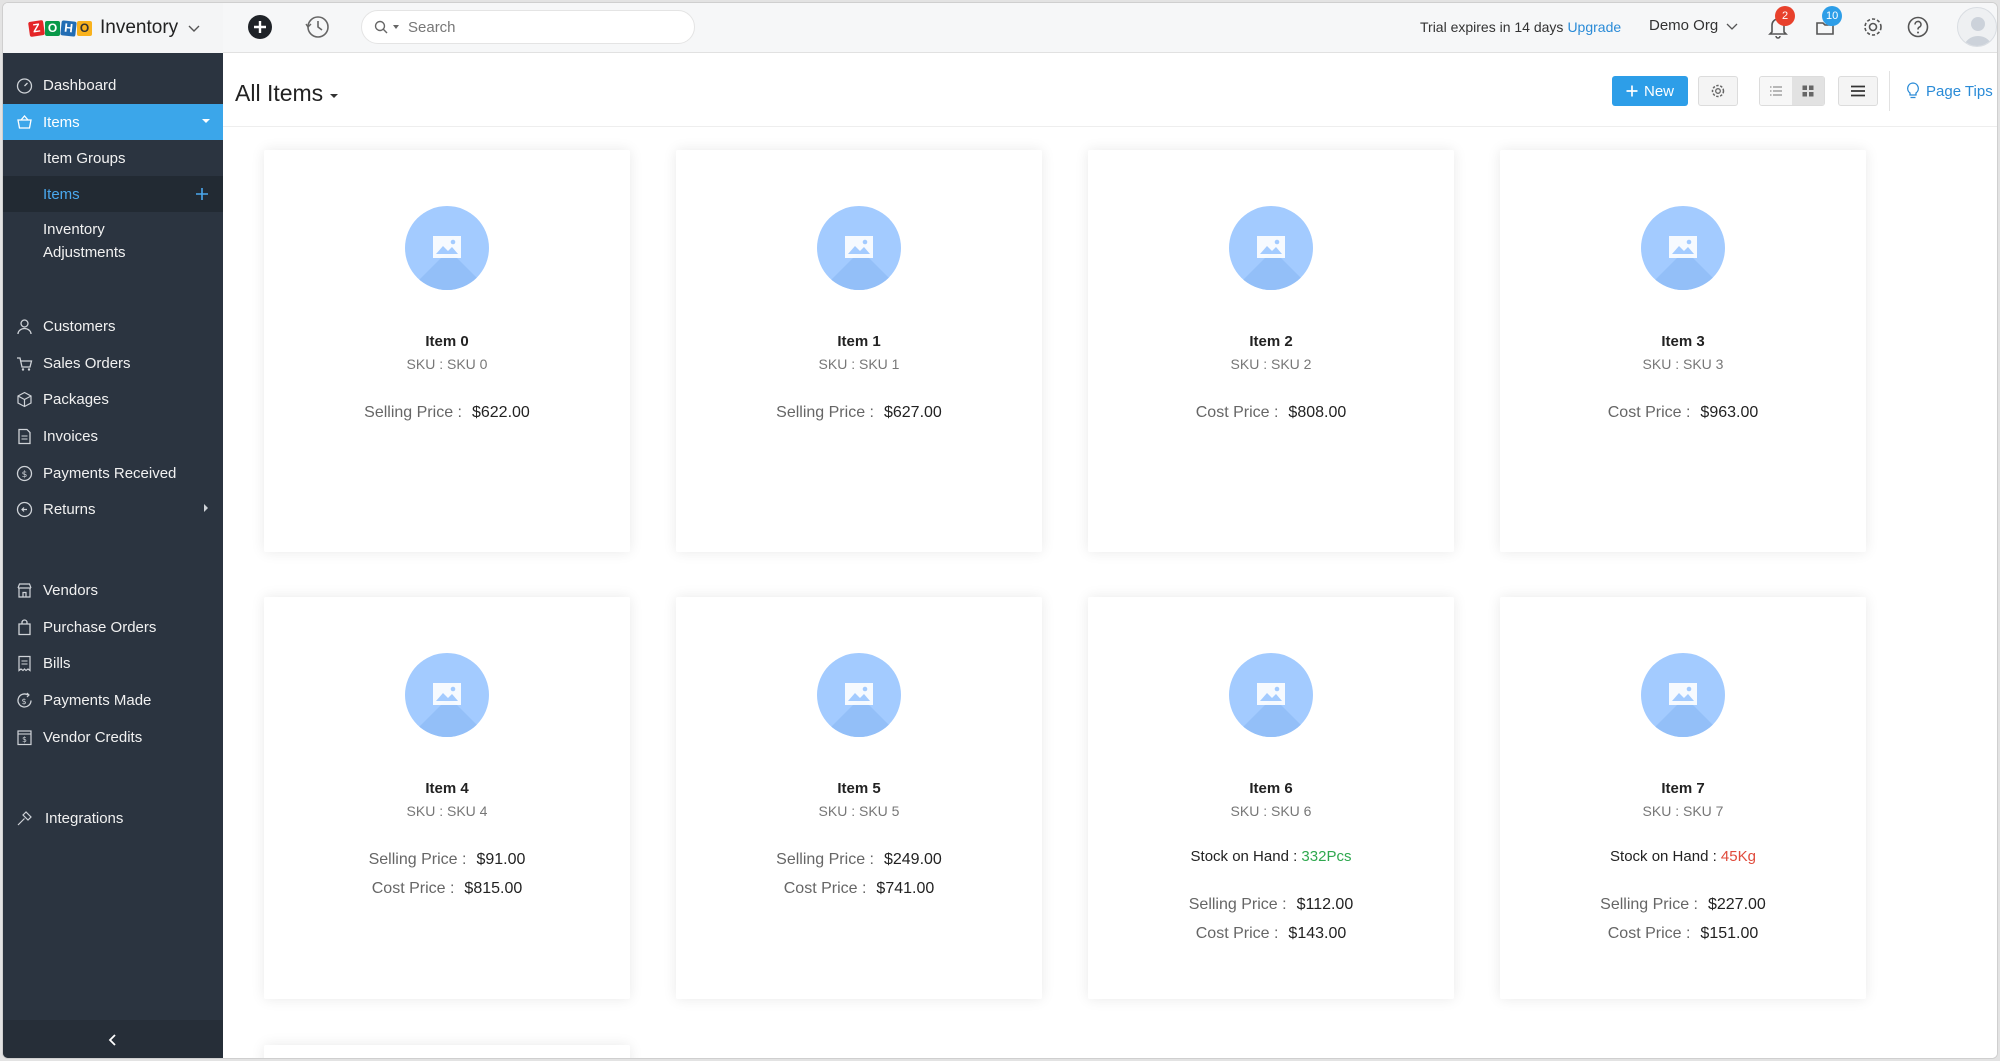 Image resolution: width=2000 pixels, height=1061 pixels. Describe the element at coordinates (206, 508) in the screenshot. I see `caret-right-icon` at that location.